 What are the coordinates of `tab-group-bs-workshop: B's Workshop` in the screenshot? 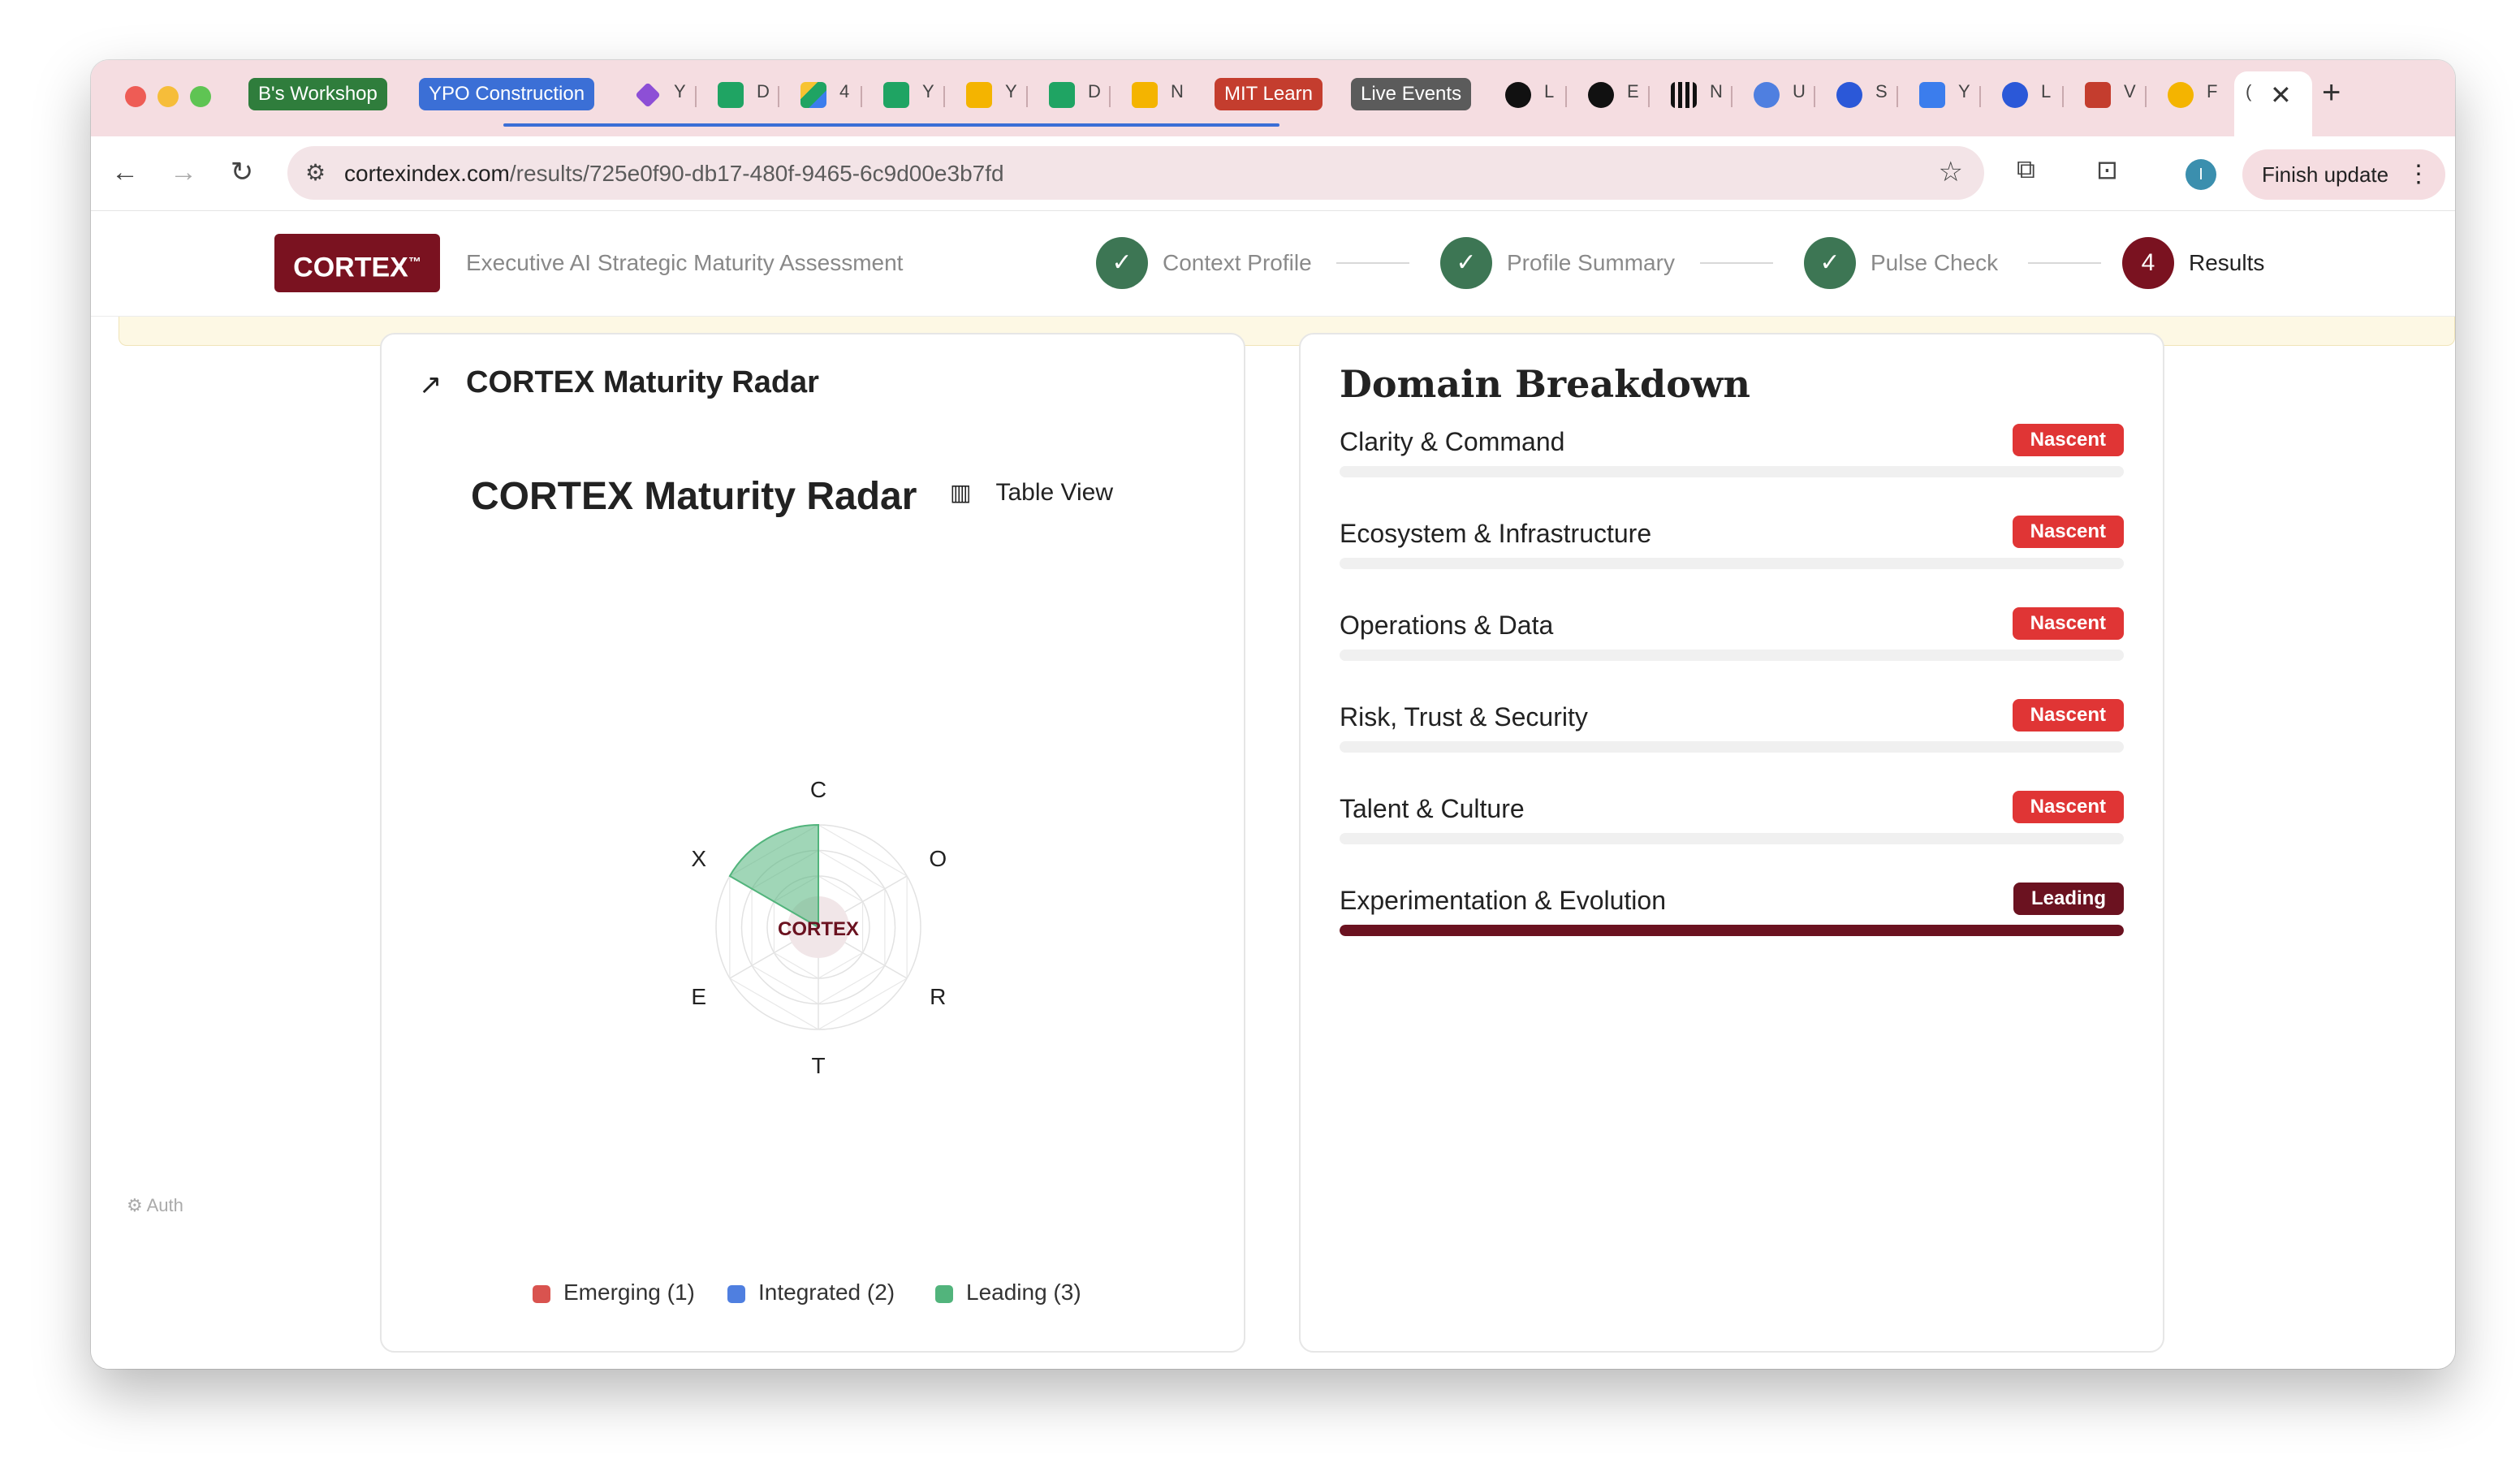 It's located at (318, 94).